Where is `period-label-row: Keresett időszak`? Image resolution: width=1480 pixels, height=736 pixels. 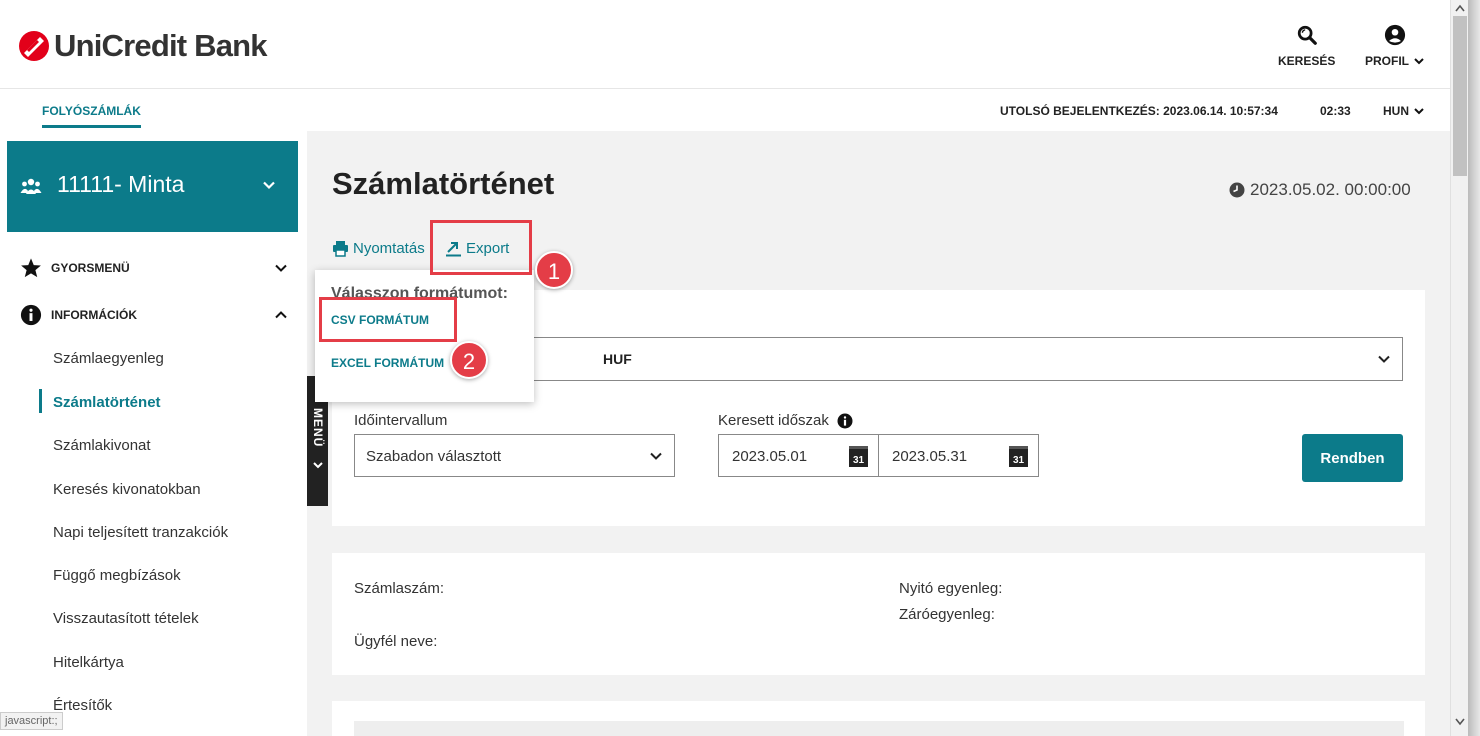
period-label-row: Keresett időszak is located at coordinates (785, 420).